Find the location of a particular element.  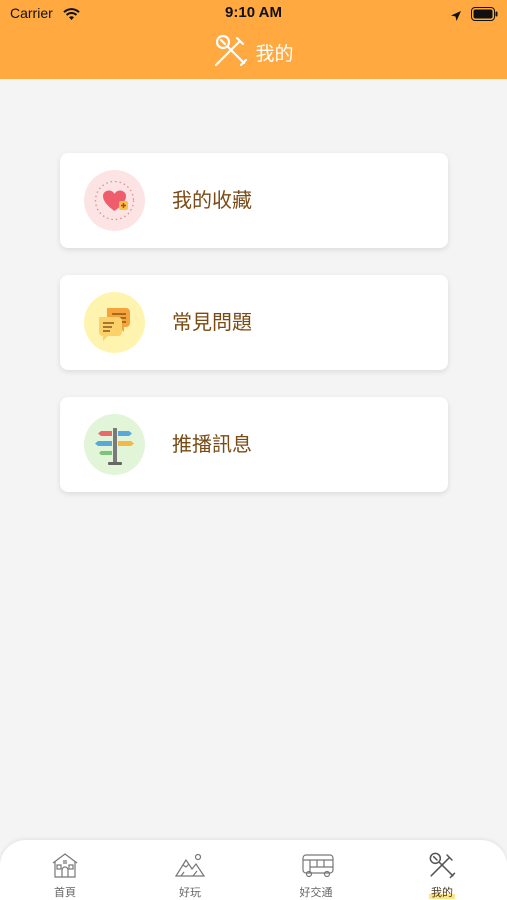

status-time: 9:10 AM is located at coordinates (253, 12).